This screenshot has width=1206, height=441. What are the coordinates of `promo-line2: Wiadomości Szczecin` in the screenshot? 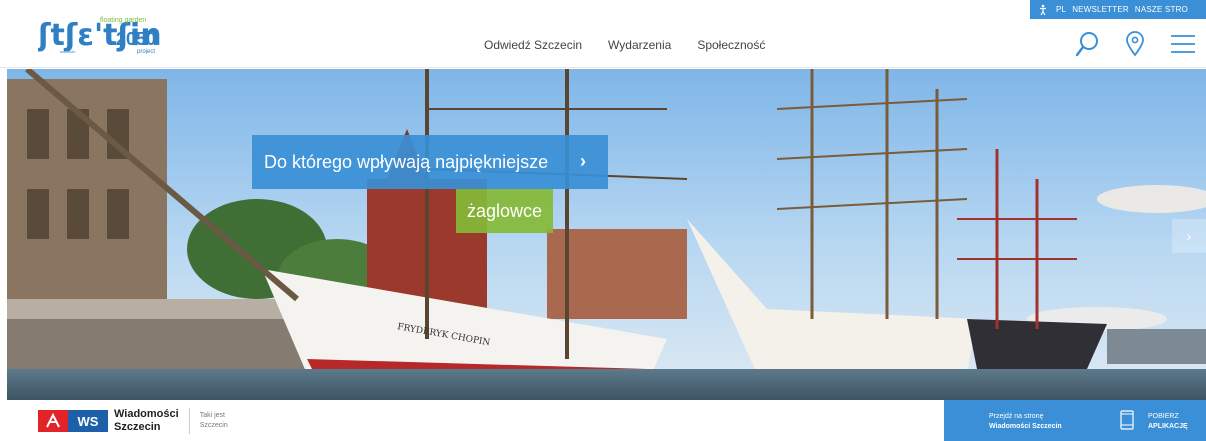 It's located at (1025, 426).